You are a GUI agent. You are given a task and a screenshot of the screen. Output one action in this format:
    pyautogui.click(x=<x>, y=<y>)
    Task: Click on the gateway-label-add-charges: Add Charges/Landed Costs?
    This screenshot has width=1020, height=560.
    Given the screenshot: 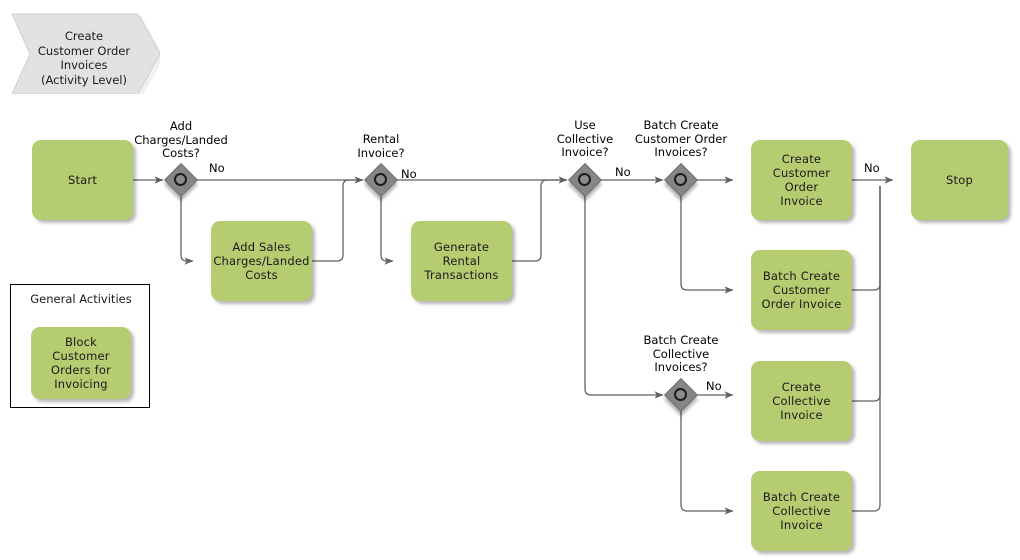 What is the action you would take?
    pyautogui.click(x=181, y=139)
    